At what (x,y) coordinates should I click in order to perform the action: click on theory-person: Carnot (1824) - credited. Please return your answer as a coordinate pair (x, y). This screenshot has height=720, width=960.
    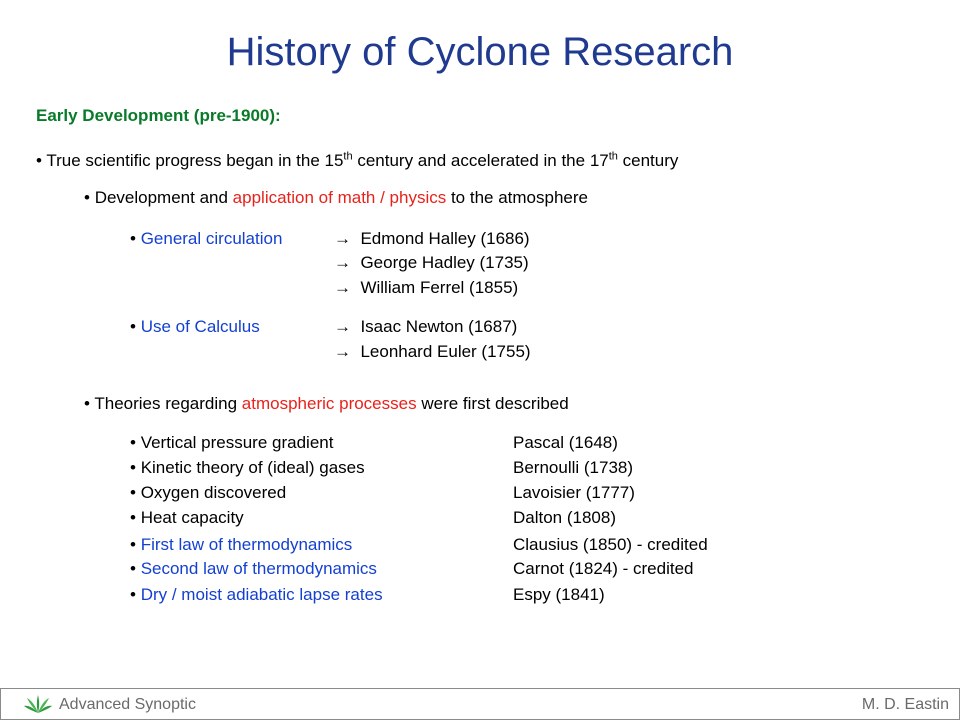
    Looking at the image, I should click on (603, 568).